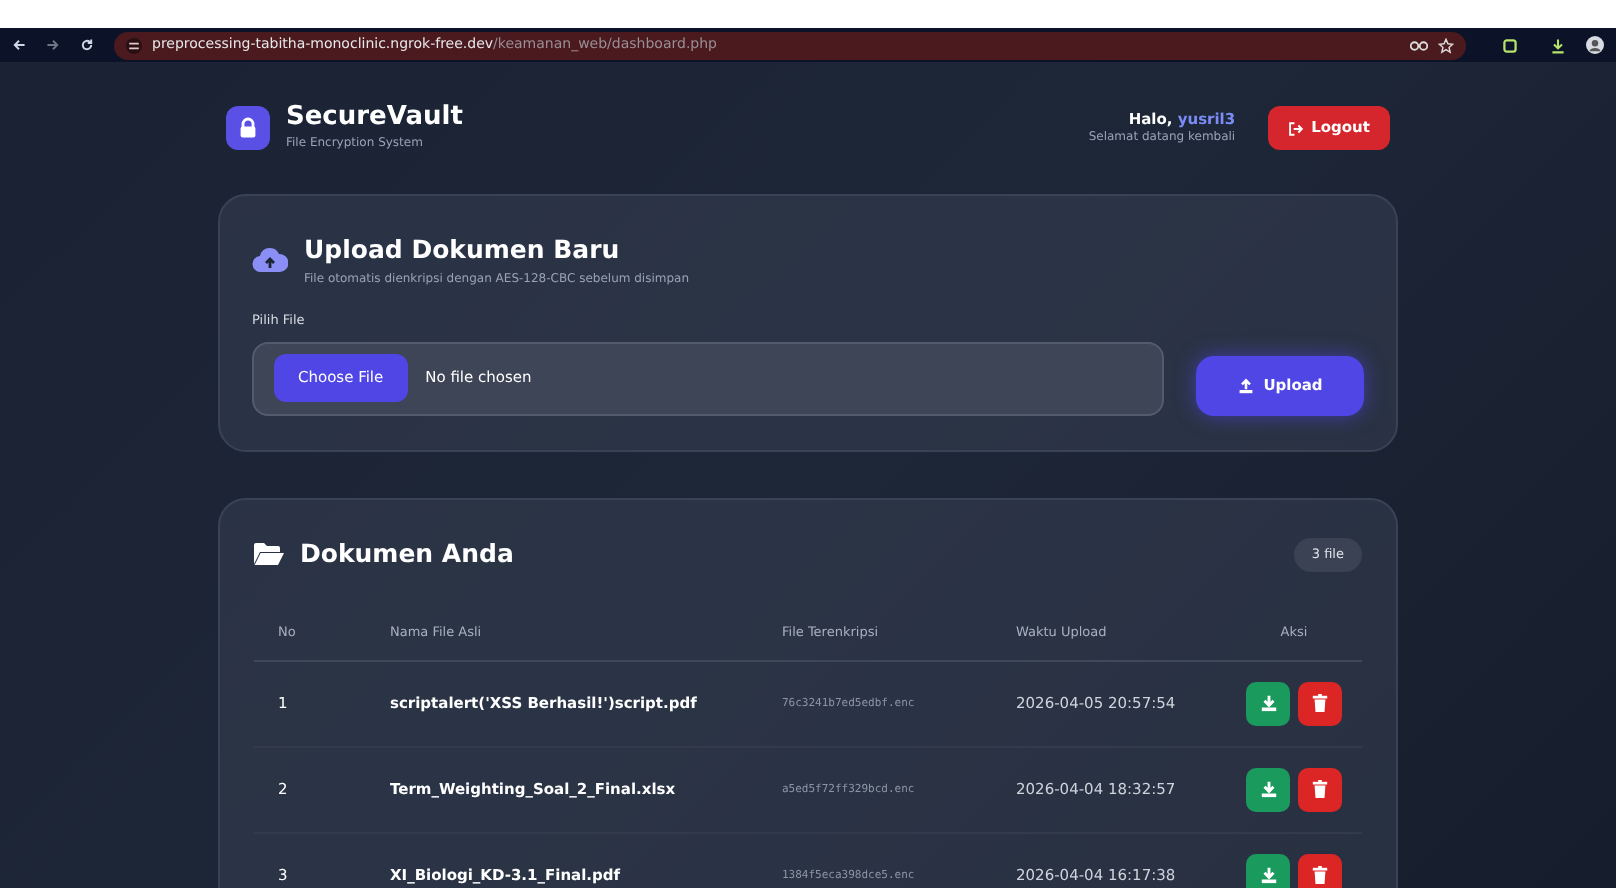  What do you see at coordinates (134, 45) in the screenshot?
I see `site-info-icon` at bounding box center [134, 45].